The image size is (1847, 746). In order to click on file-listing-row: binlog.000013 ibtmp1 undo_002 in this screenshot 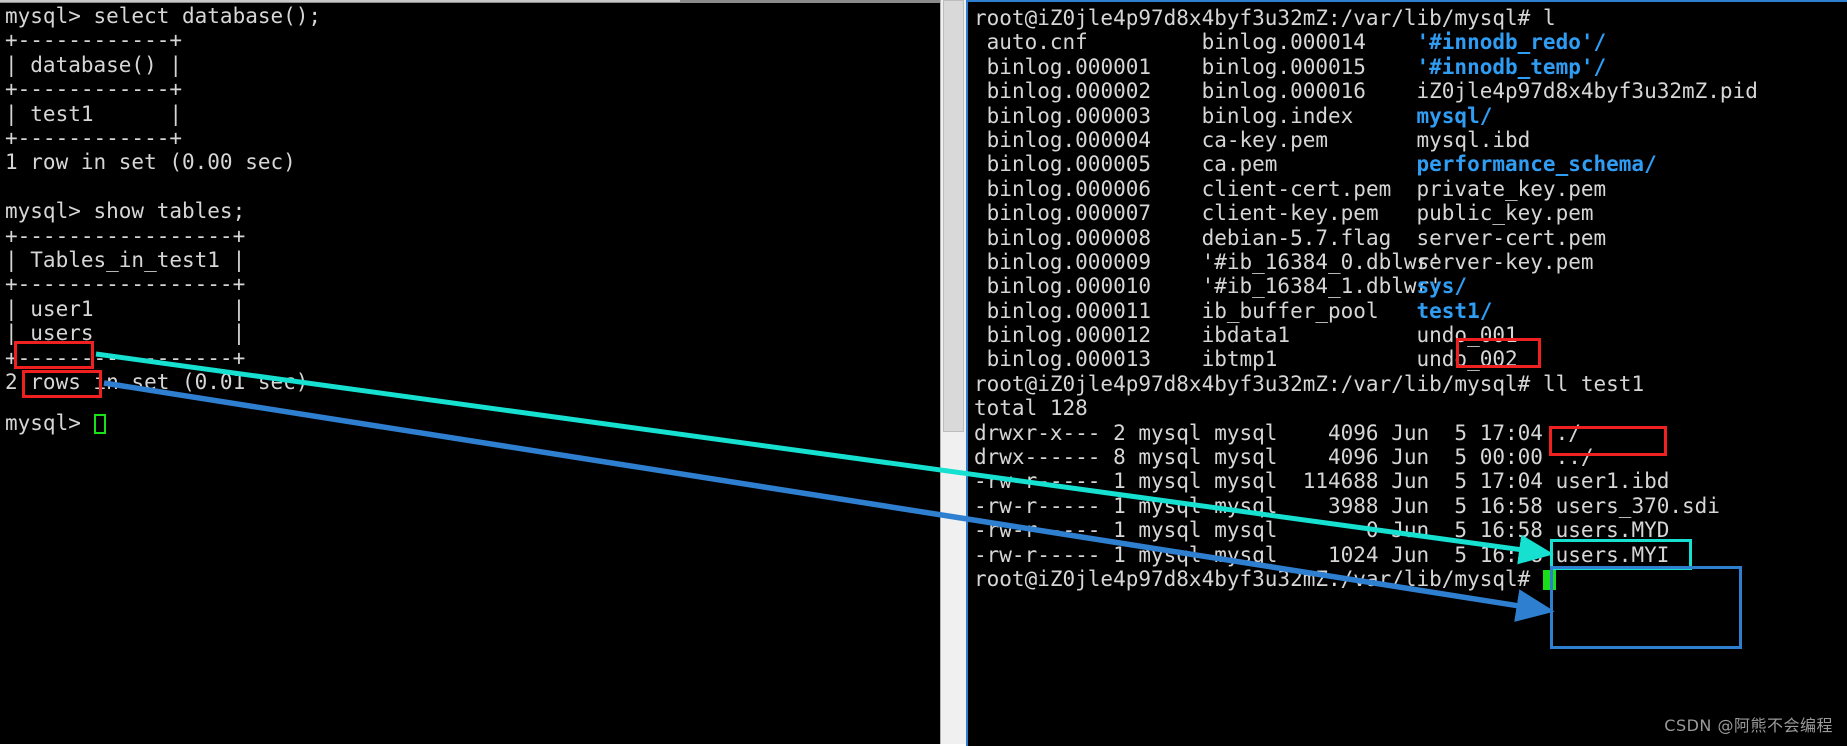, I will do `click(1366, 359)`.